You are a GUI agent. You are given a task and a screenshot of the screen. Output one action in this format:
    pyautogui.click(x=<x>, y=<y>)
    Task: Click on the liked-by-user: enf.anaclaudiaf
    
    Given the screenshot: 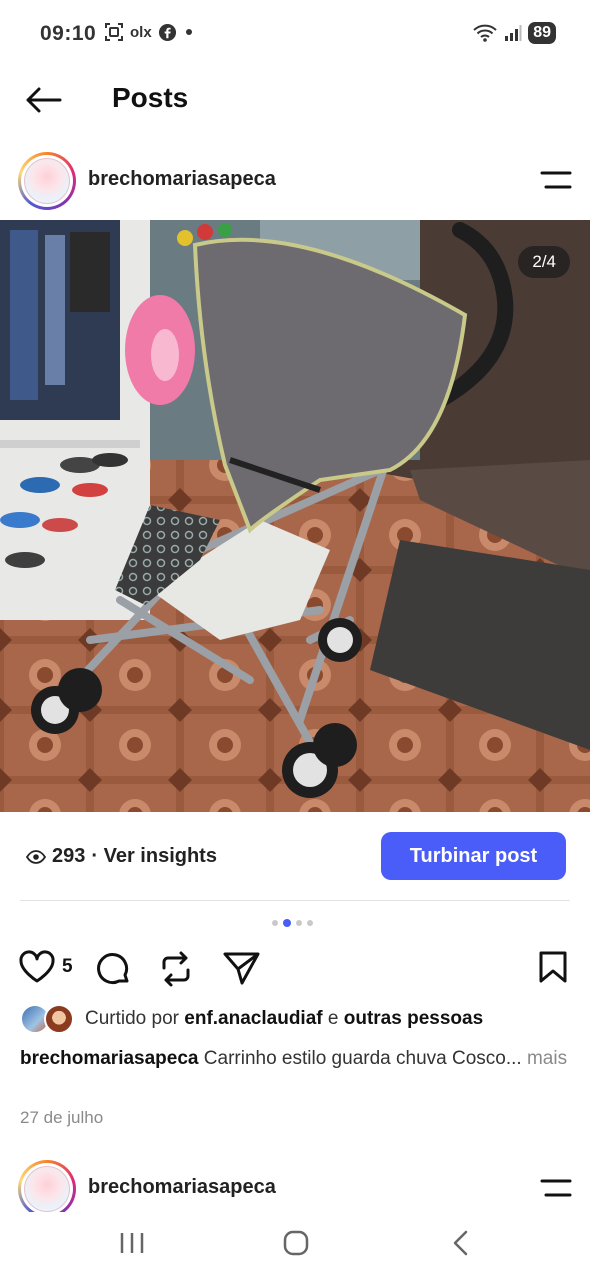 What is the action you would take?
    pyautogui.click(x=253, y=1019)
    